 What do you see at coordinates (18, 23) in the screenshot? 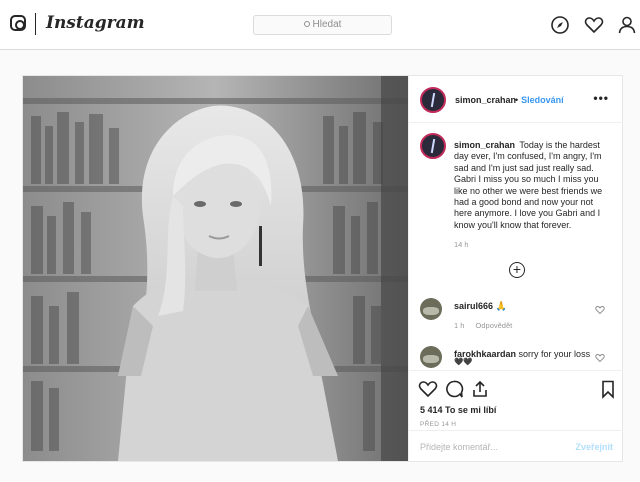
I see `instagram-logo-icon` at bounding box center [18, 23].